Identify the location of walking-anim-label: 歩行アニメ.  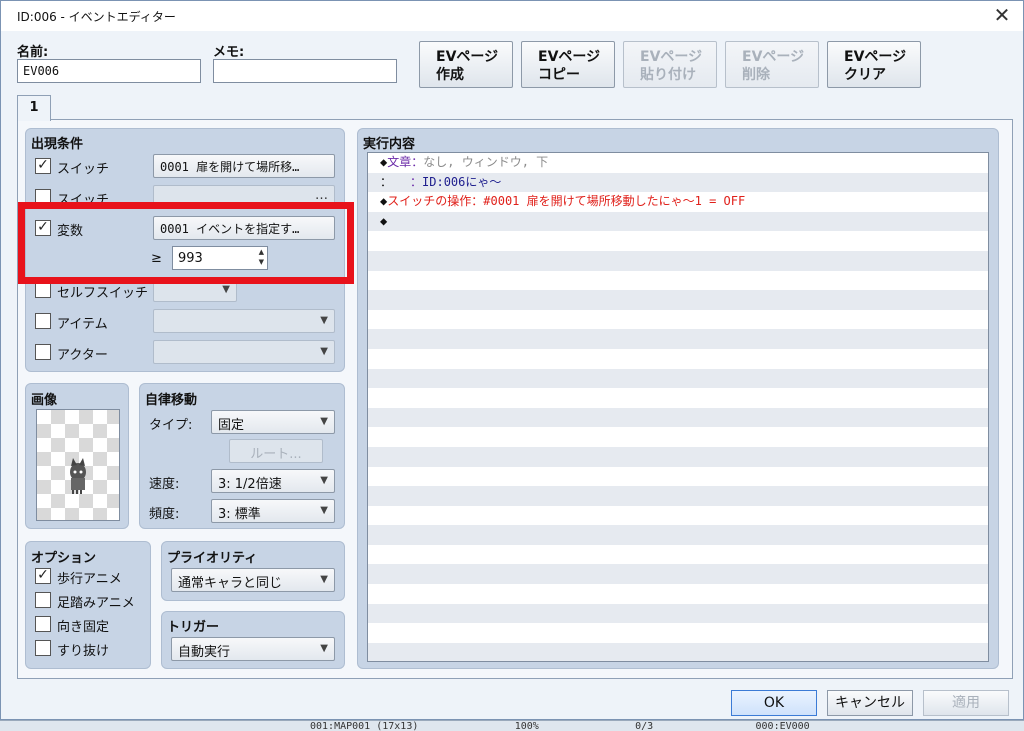
(89, 579).